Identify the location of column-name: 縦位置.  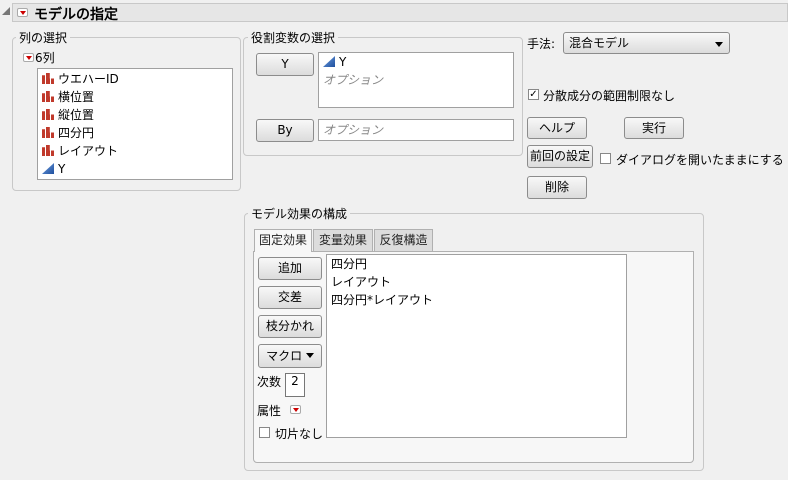
(76, 115).